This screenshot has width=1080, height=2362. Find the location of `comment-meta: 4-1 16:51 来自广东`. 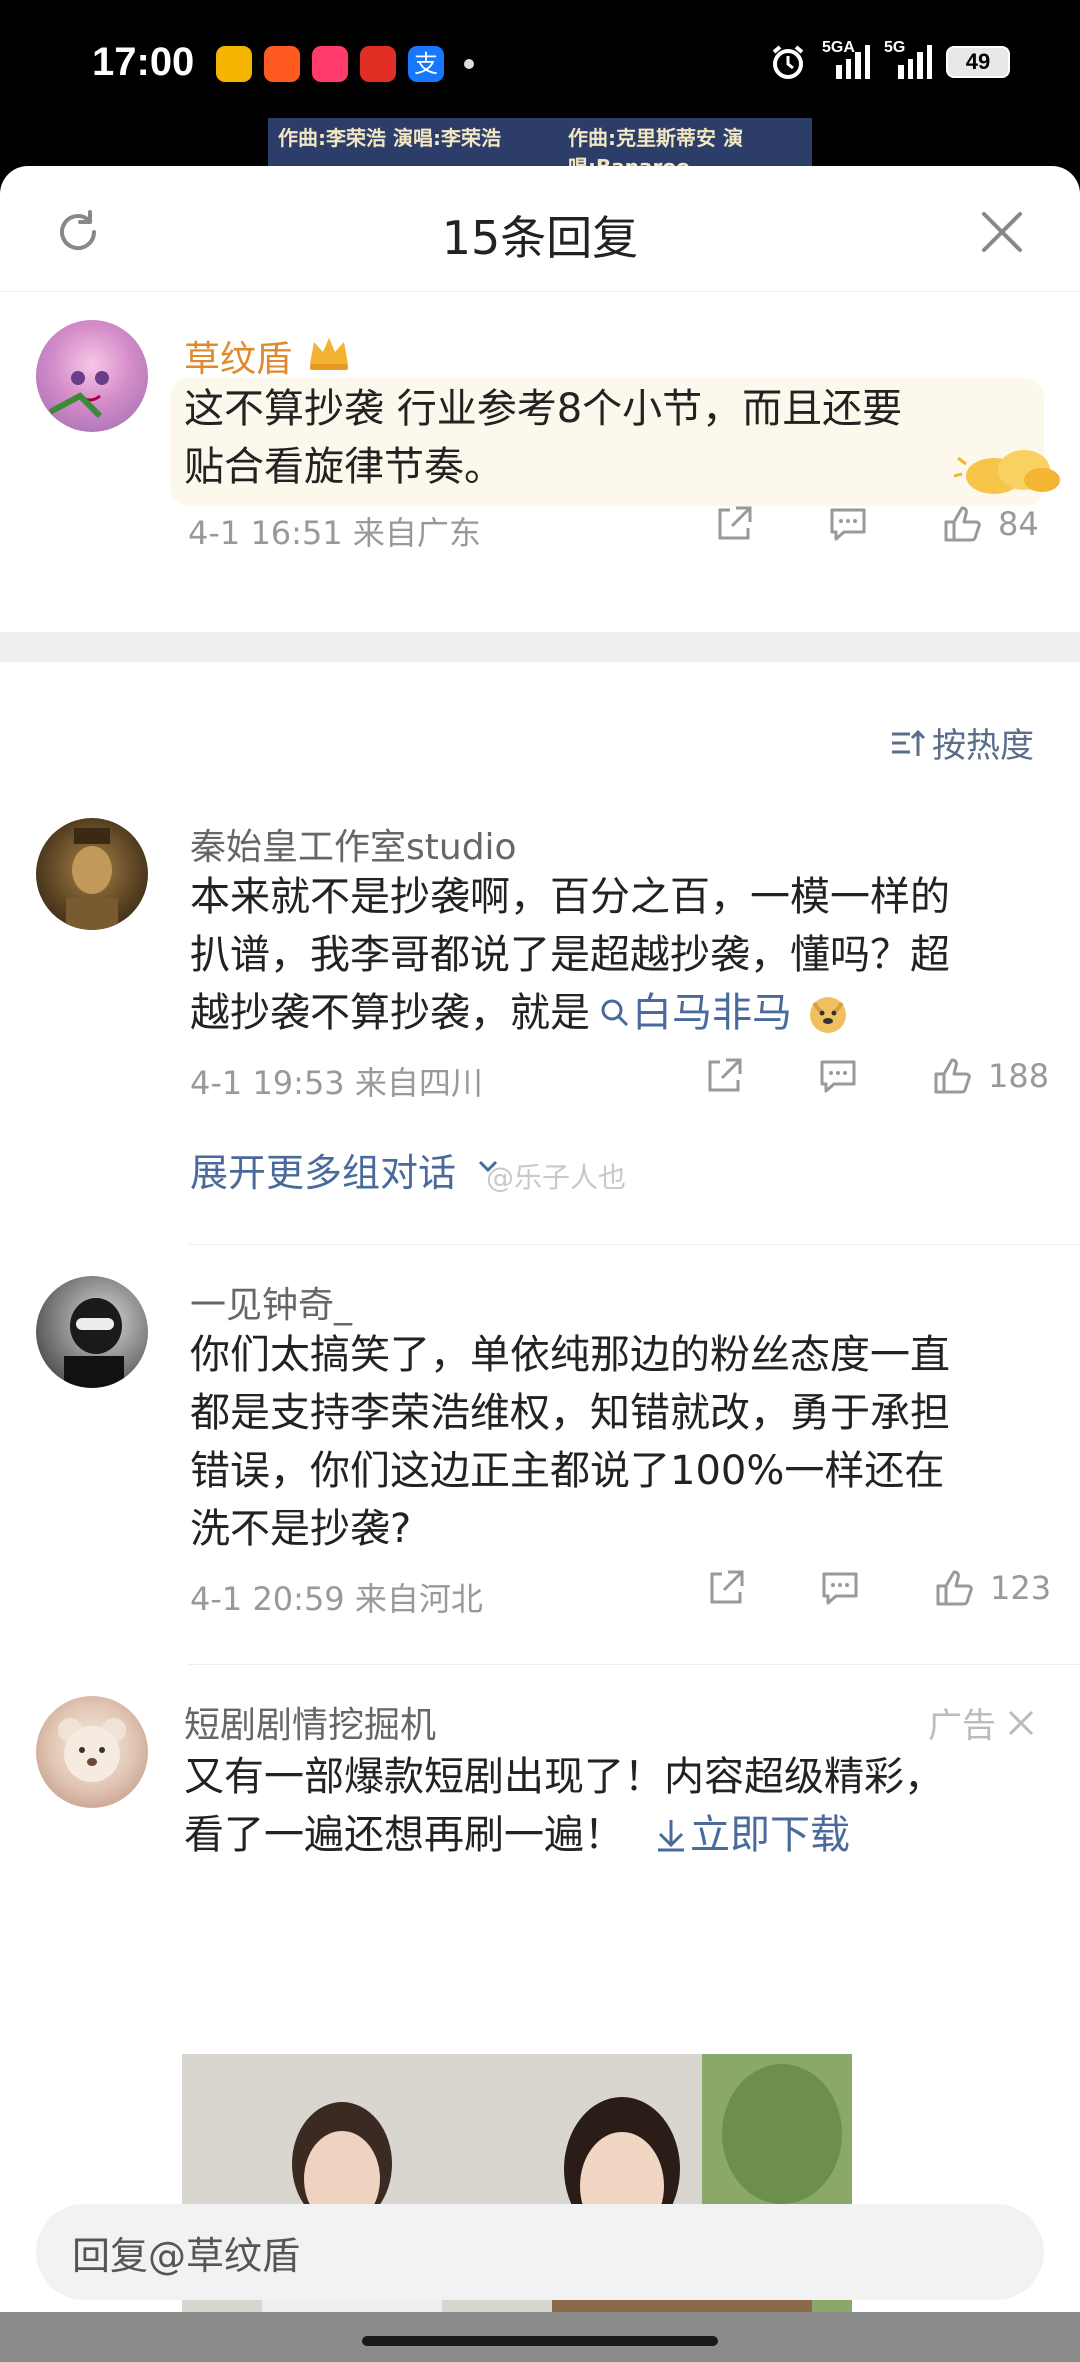

comment-meta: 4-1 16:51 来自广东 is located at coordinates (334, 533).